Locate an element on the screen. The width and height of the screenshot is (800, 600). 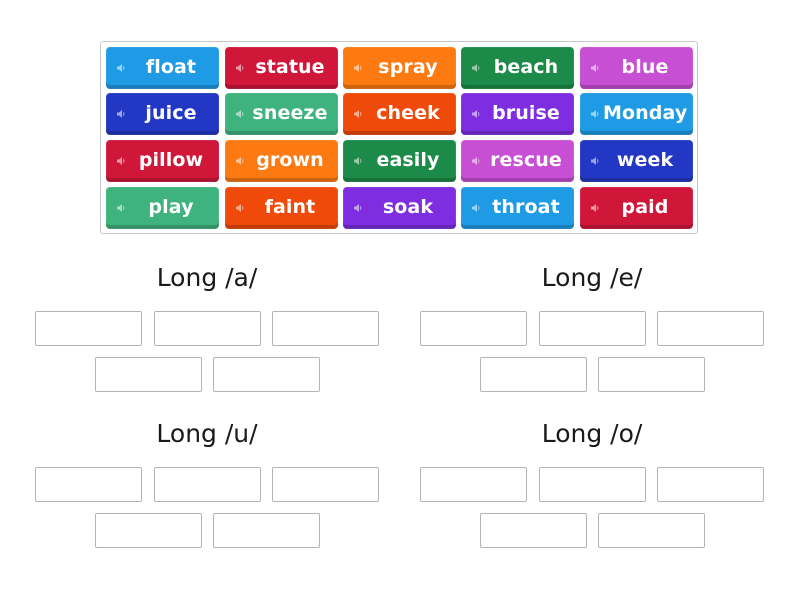
word-tile-rescue: rescue is located at coordinates (517, 161).